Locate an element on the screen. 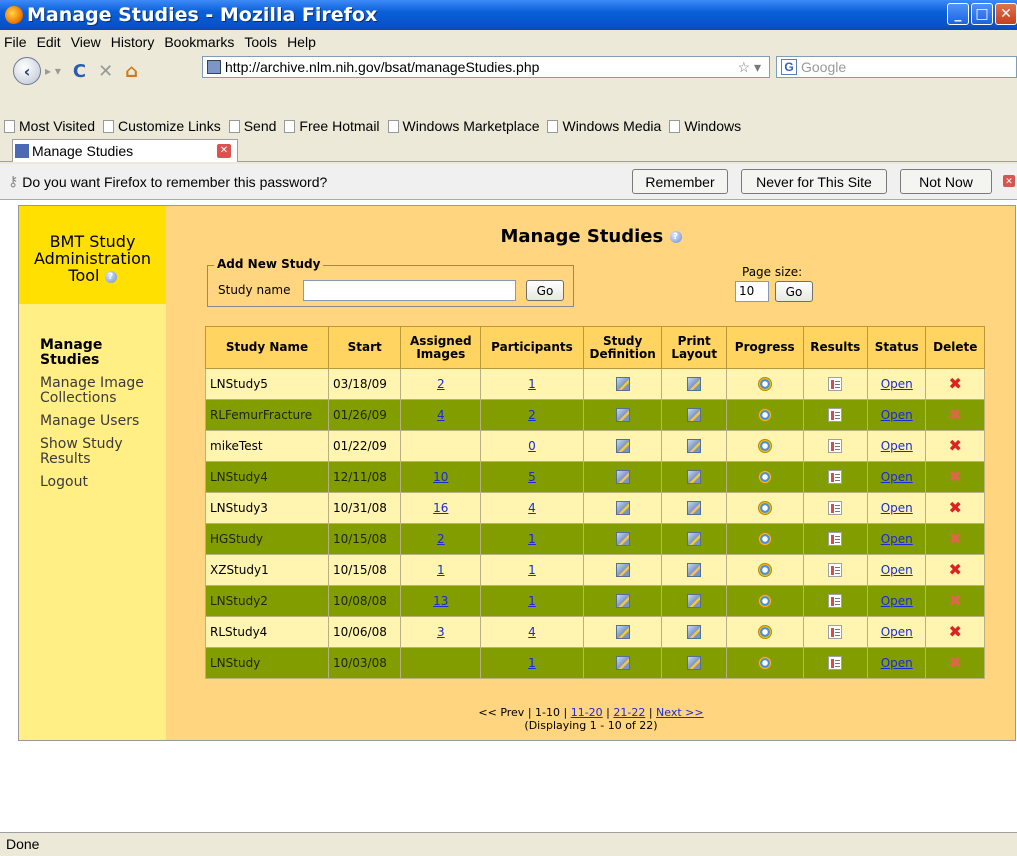 The width and height of the screenshot is (1017, 856). remember-button: Remember is located at coordinates (680, 181).